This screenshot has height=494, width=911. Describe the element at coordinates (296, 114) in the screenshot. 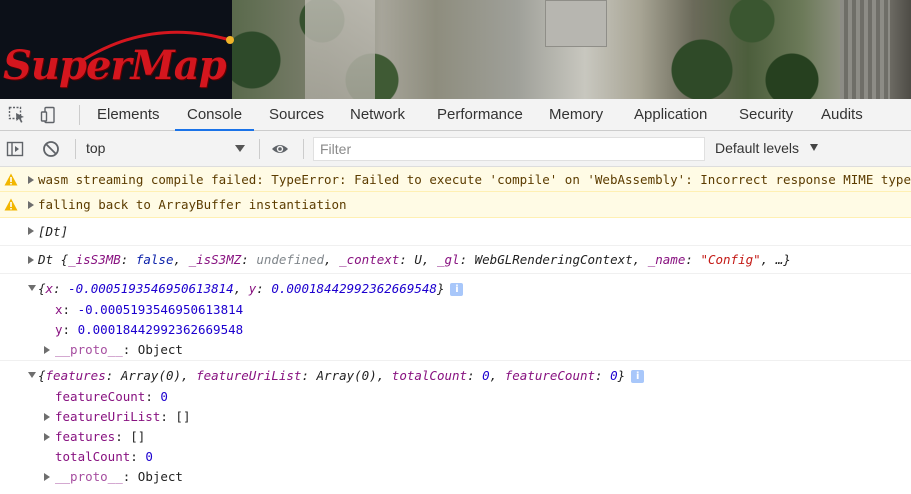

I see `tab-sources: Sources` at that location.